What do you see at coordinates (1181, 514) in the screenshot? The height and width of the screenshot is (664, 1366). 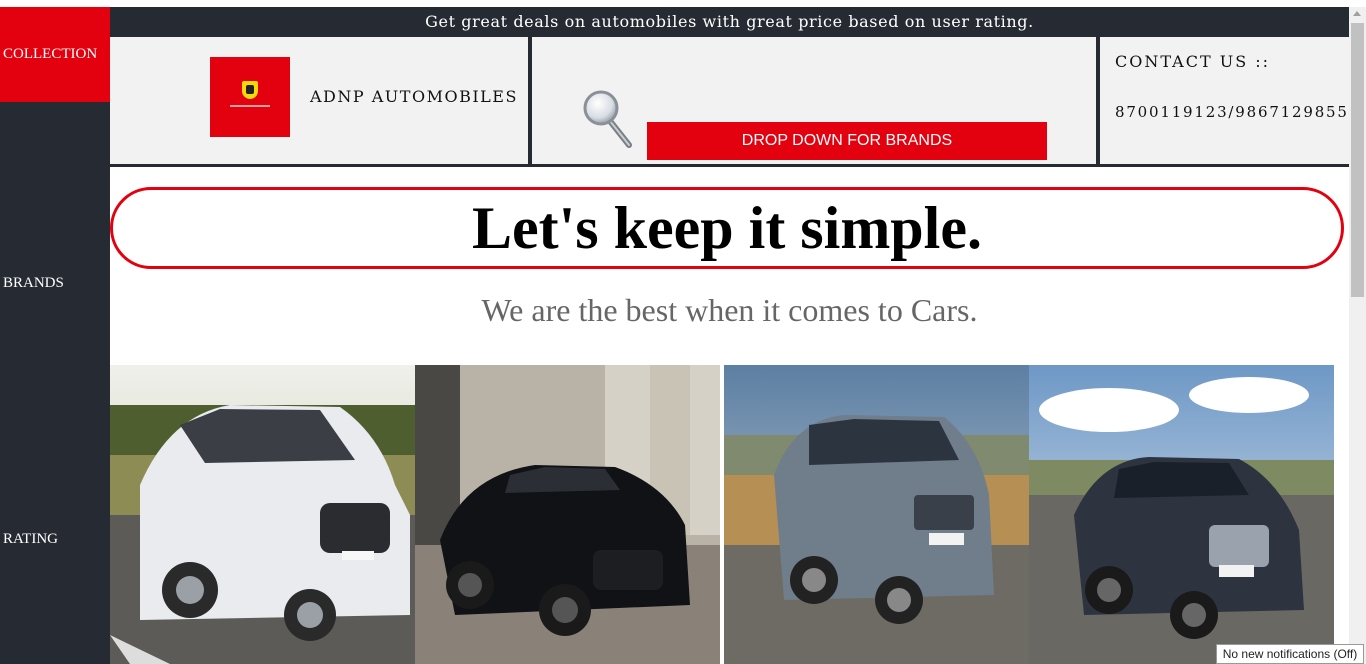 I see `car-image-dark-mercedes-s-class` at bounding box center [1181, 514].